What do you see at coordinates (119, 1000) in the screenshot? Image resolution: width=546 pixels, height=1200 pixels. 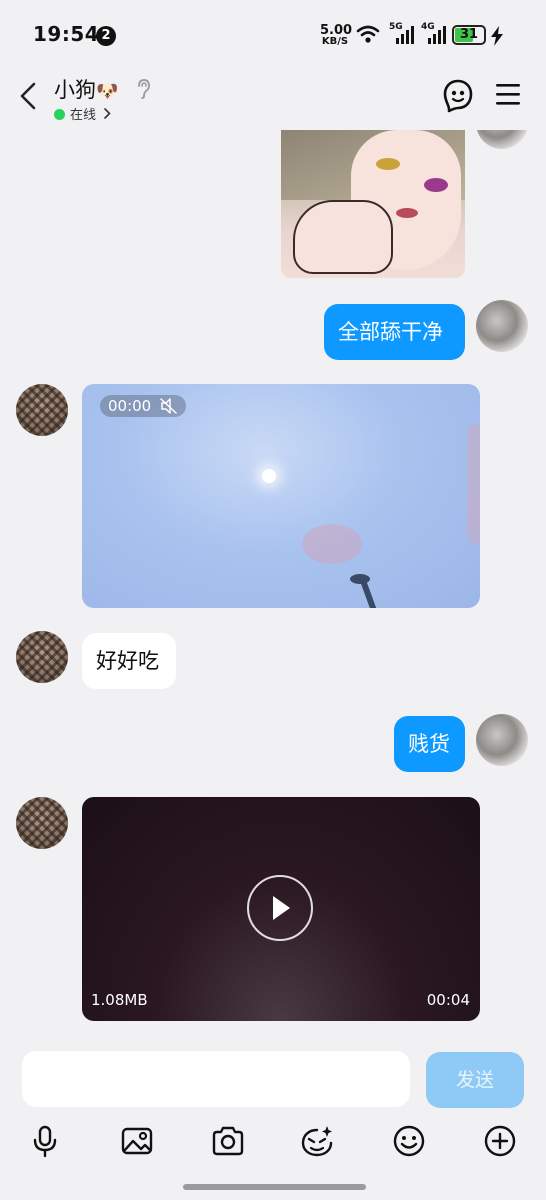 I see `video-file-size: 1.08MB` at bounding box center [119, 1000].